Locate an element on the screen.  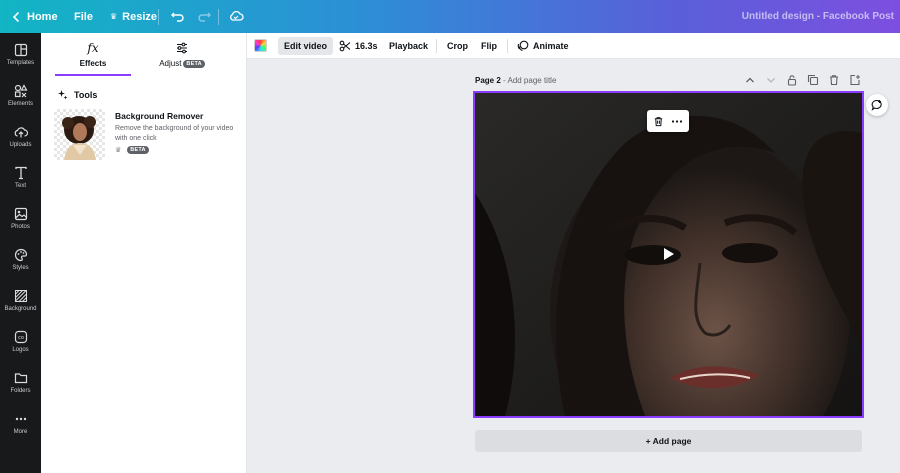
styles-icon is located at coordinates (20, 255).